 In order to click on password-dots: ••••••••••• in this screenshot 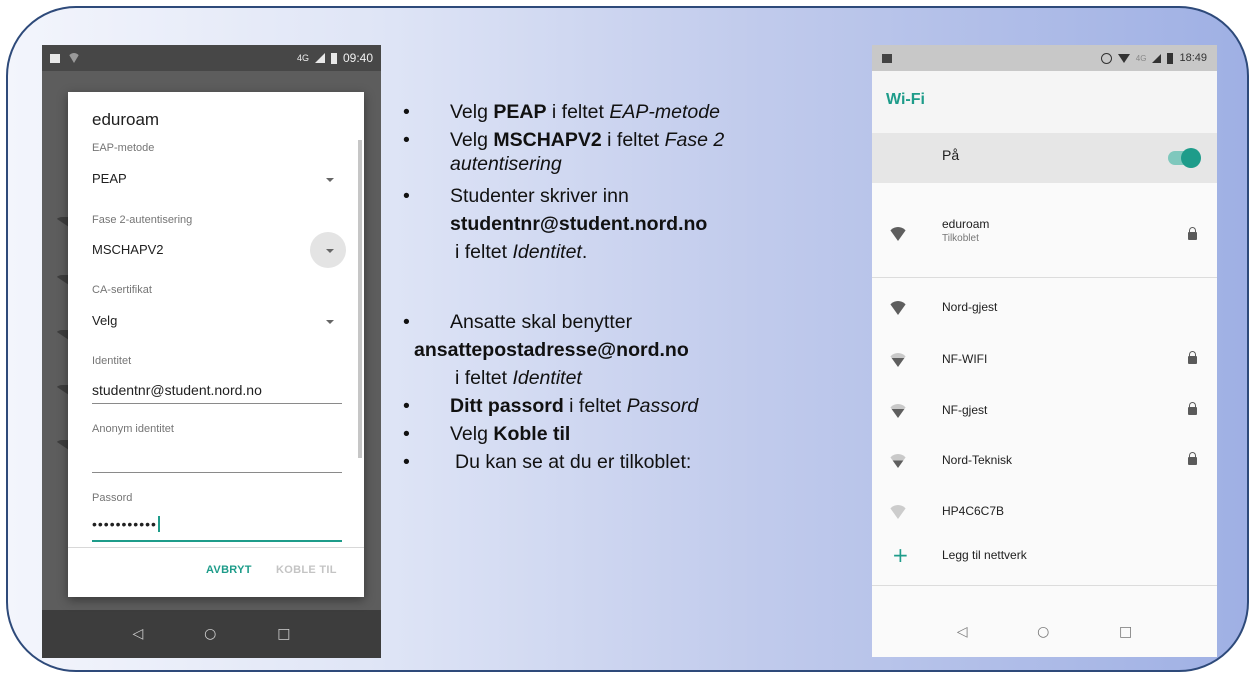, I will do `click(124, 524)`.